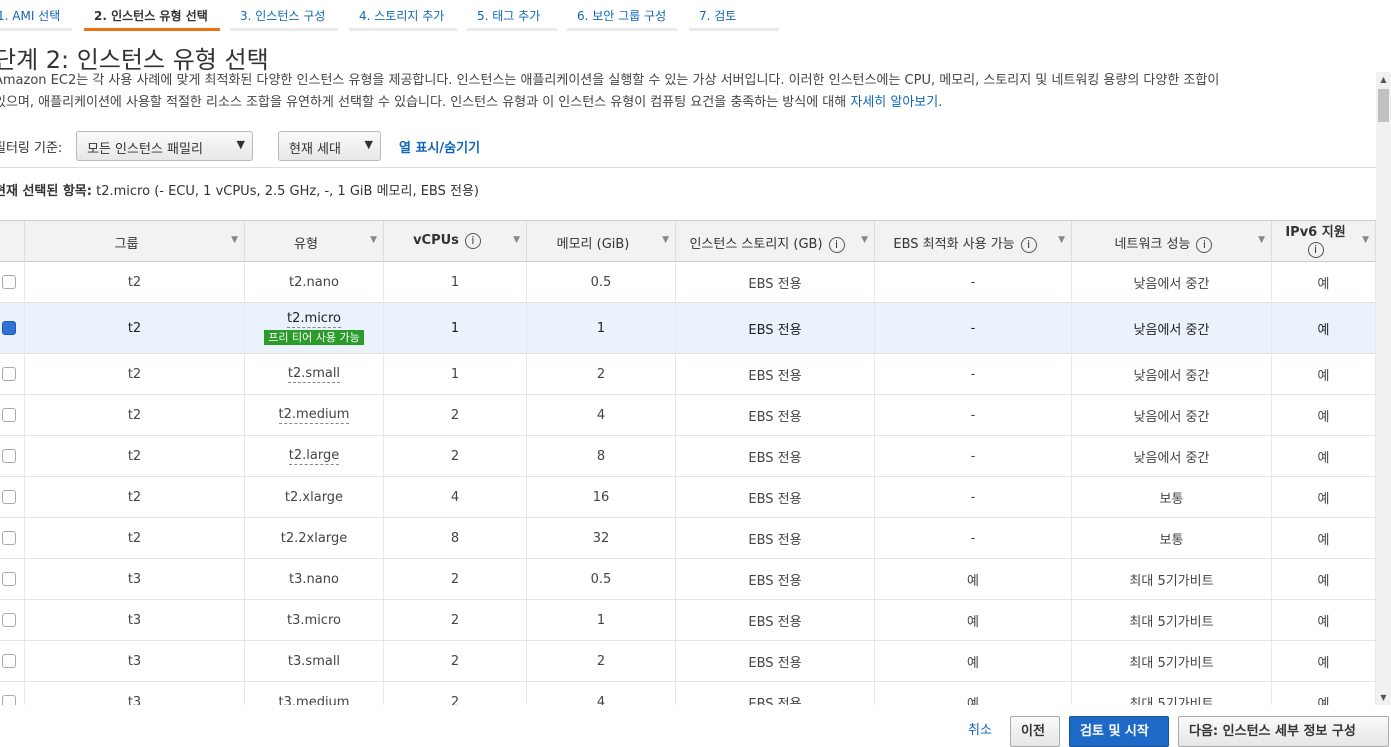 The height and width of the screenshot is (747, 1391). What do you see at coordinates (980, 731) in the screenshot?
I see `cancel-button: 취소` at bounding box center [980, 731].